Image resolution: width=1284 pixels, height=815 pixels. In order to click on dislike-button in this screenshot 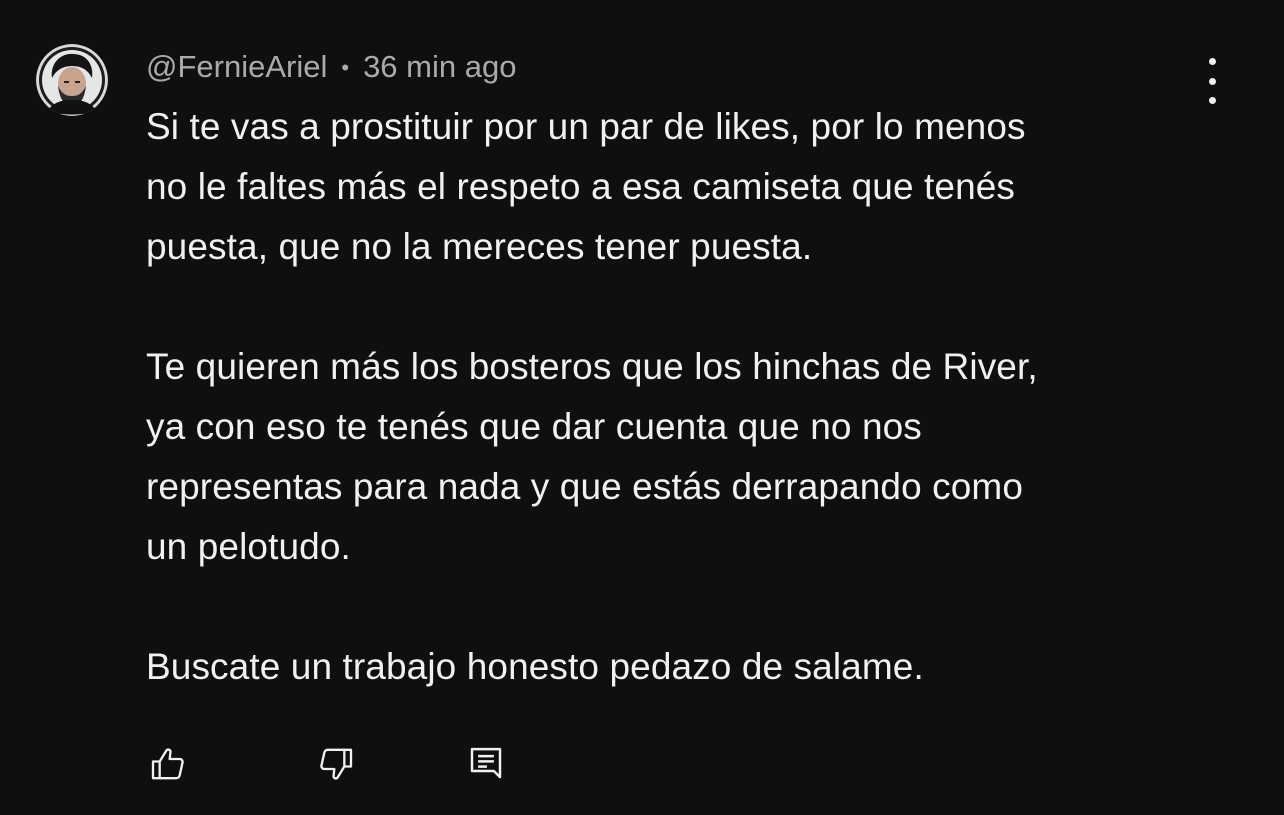, I will do `click(336, 764)`.